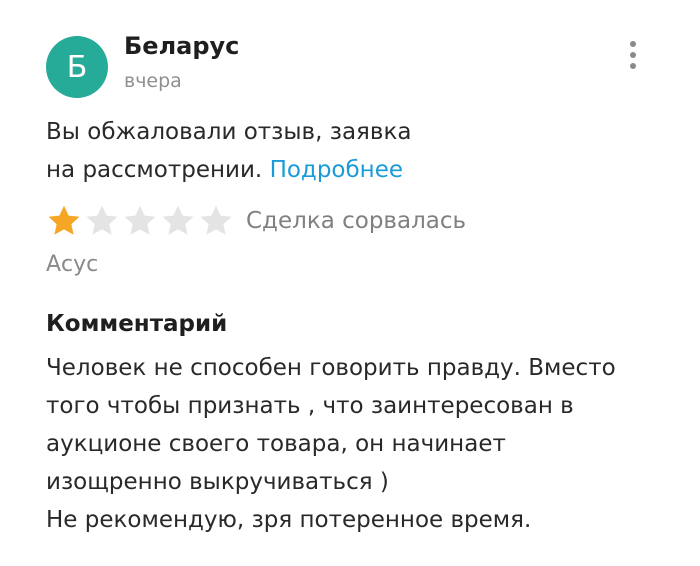 The width and height of the screenshot is (700, 566). What do you see at coordinates (289, 520) in the screenshot?
I see `comment-line: Не рекомендую, зря потеренное время.` at bounding box center [289, 520].